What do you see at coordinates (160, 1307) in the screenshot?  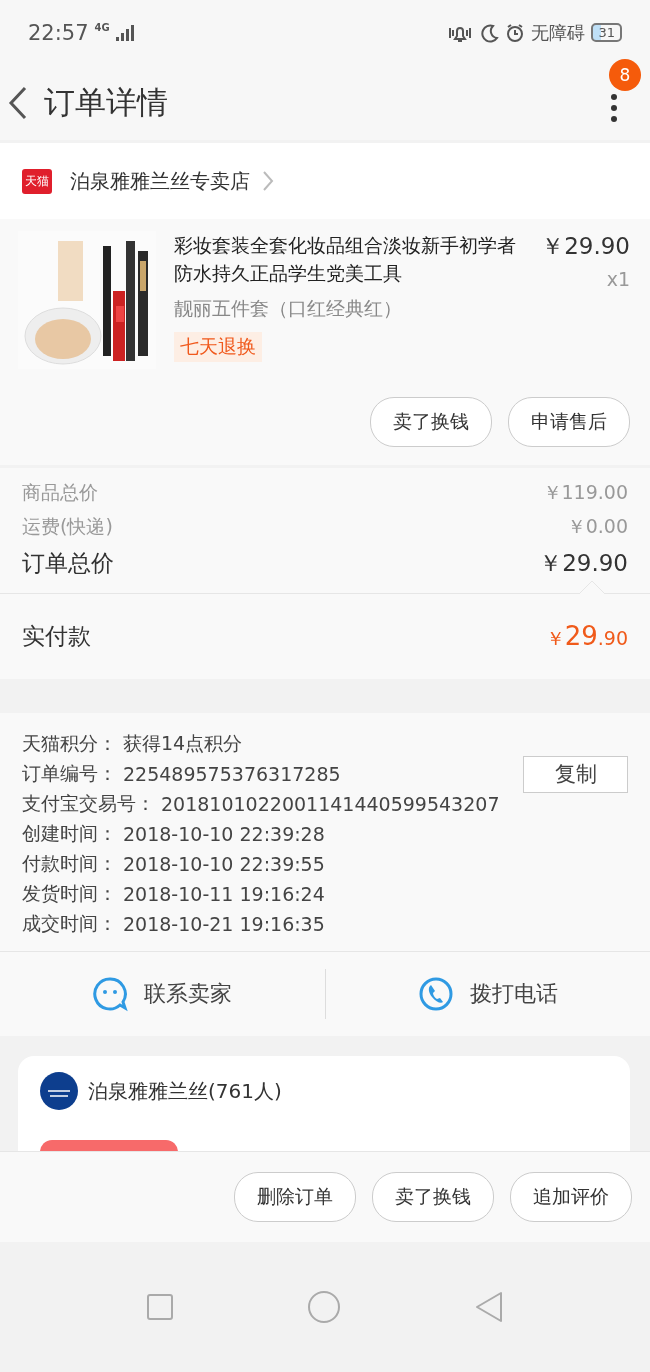 I see `recent-apps-icon` at bounding box center [160, 1307].